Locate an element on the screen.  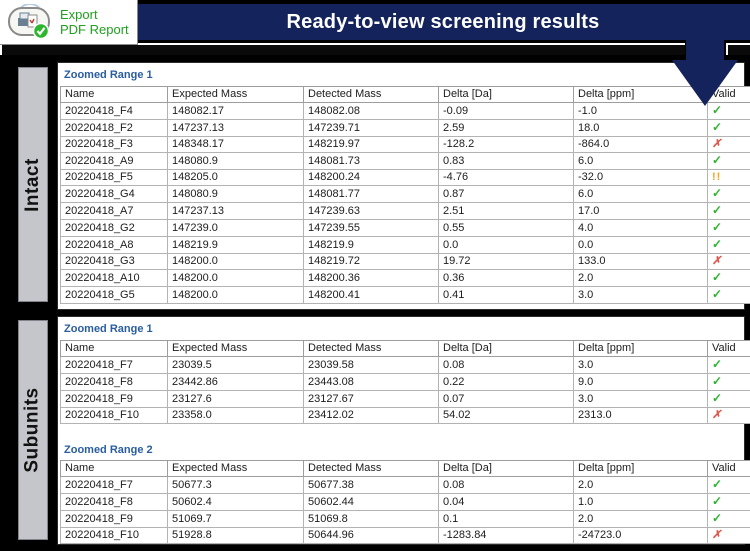
table-row: 20220418_F8 23442.86 23443.08 0.22 9.0 ✓ is located at coordinates (405, 382).